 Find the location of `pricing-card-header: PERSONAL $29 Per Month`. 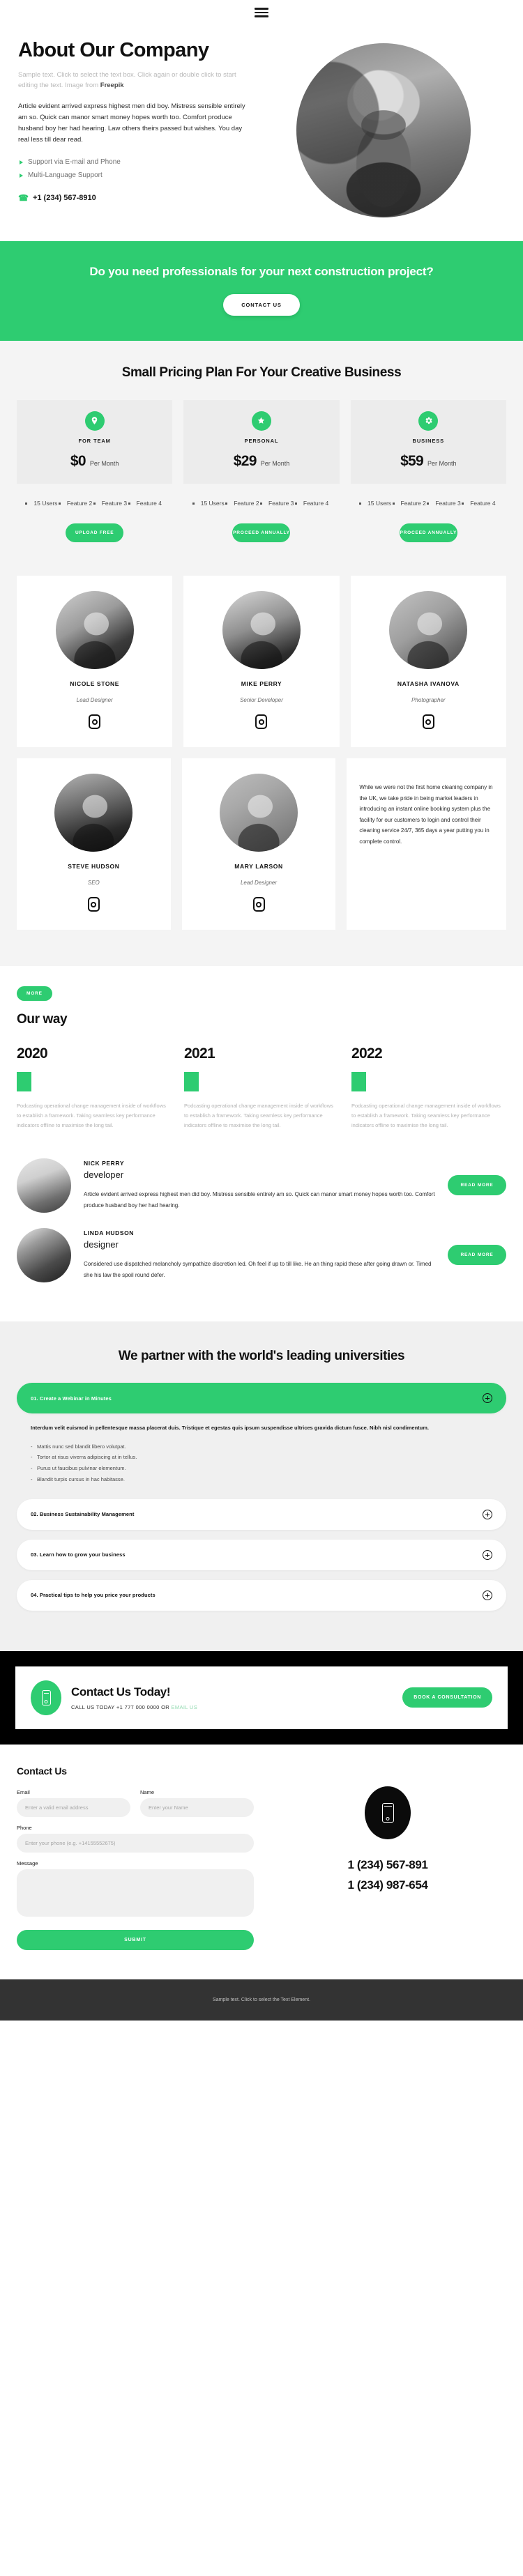

pricing-card-header: PERSONAL $29 Per Month is located at coordinates (261, 441).